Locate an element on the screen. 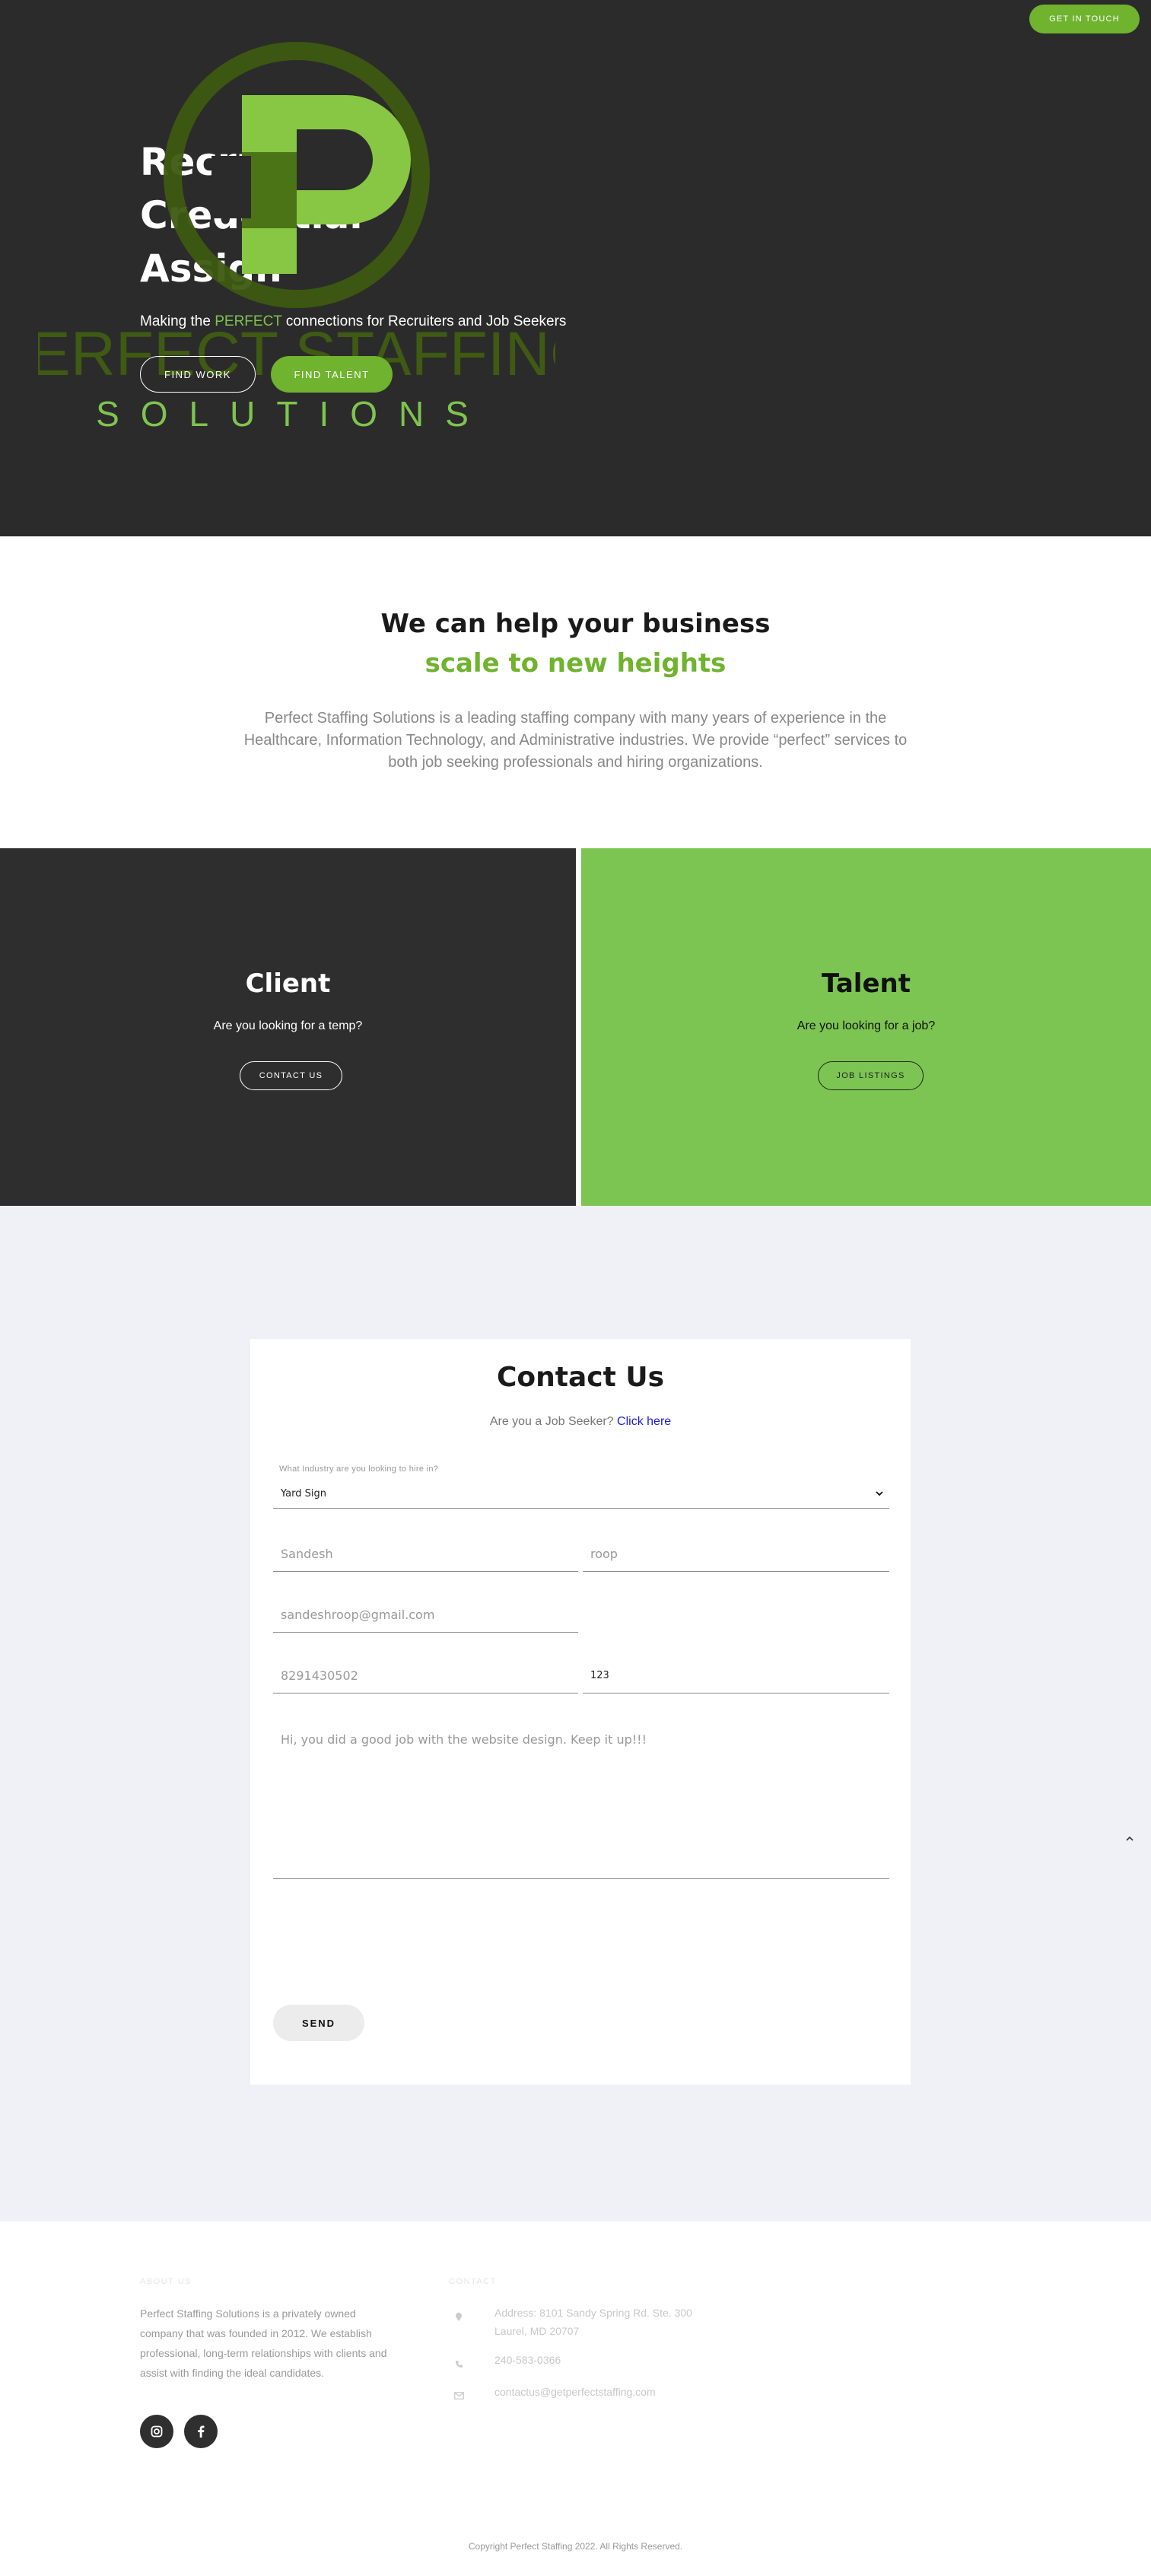  help-heading: We can help your business is located at coordinates (575, 624).